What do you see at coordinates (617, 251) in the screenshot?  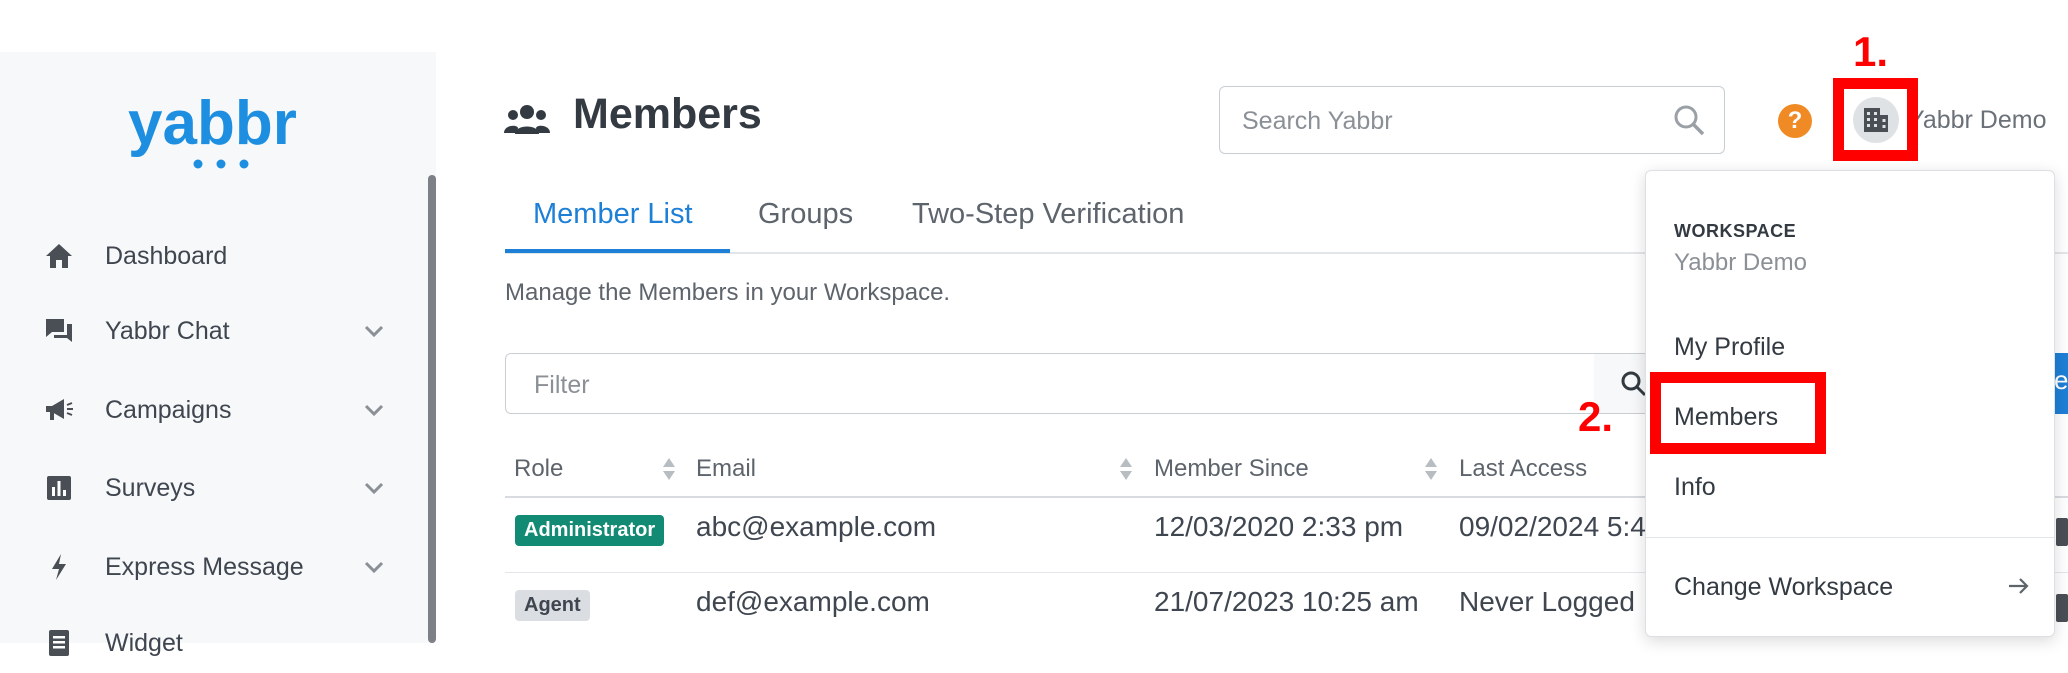 I see `active-tab-indicator` at bounding box center [617, 251].